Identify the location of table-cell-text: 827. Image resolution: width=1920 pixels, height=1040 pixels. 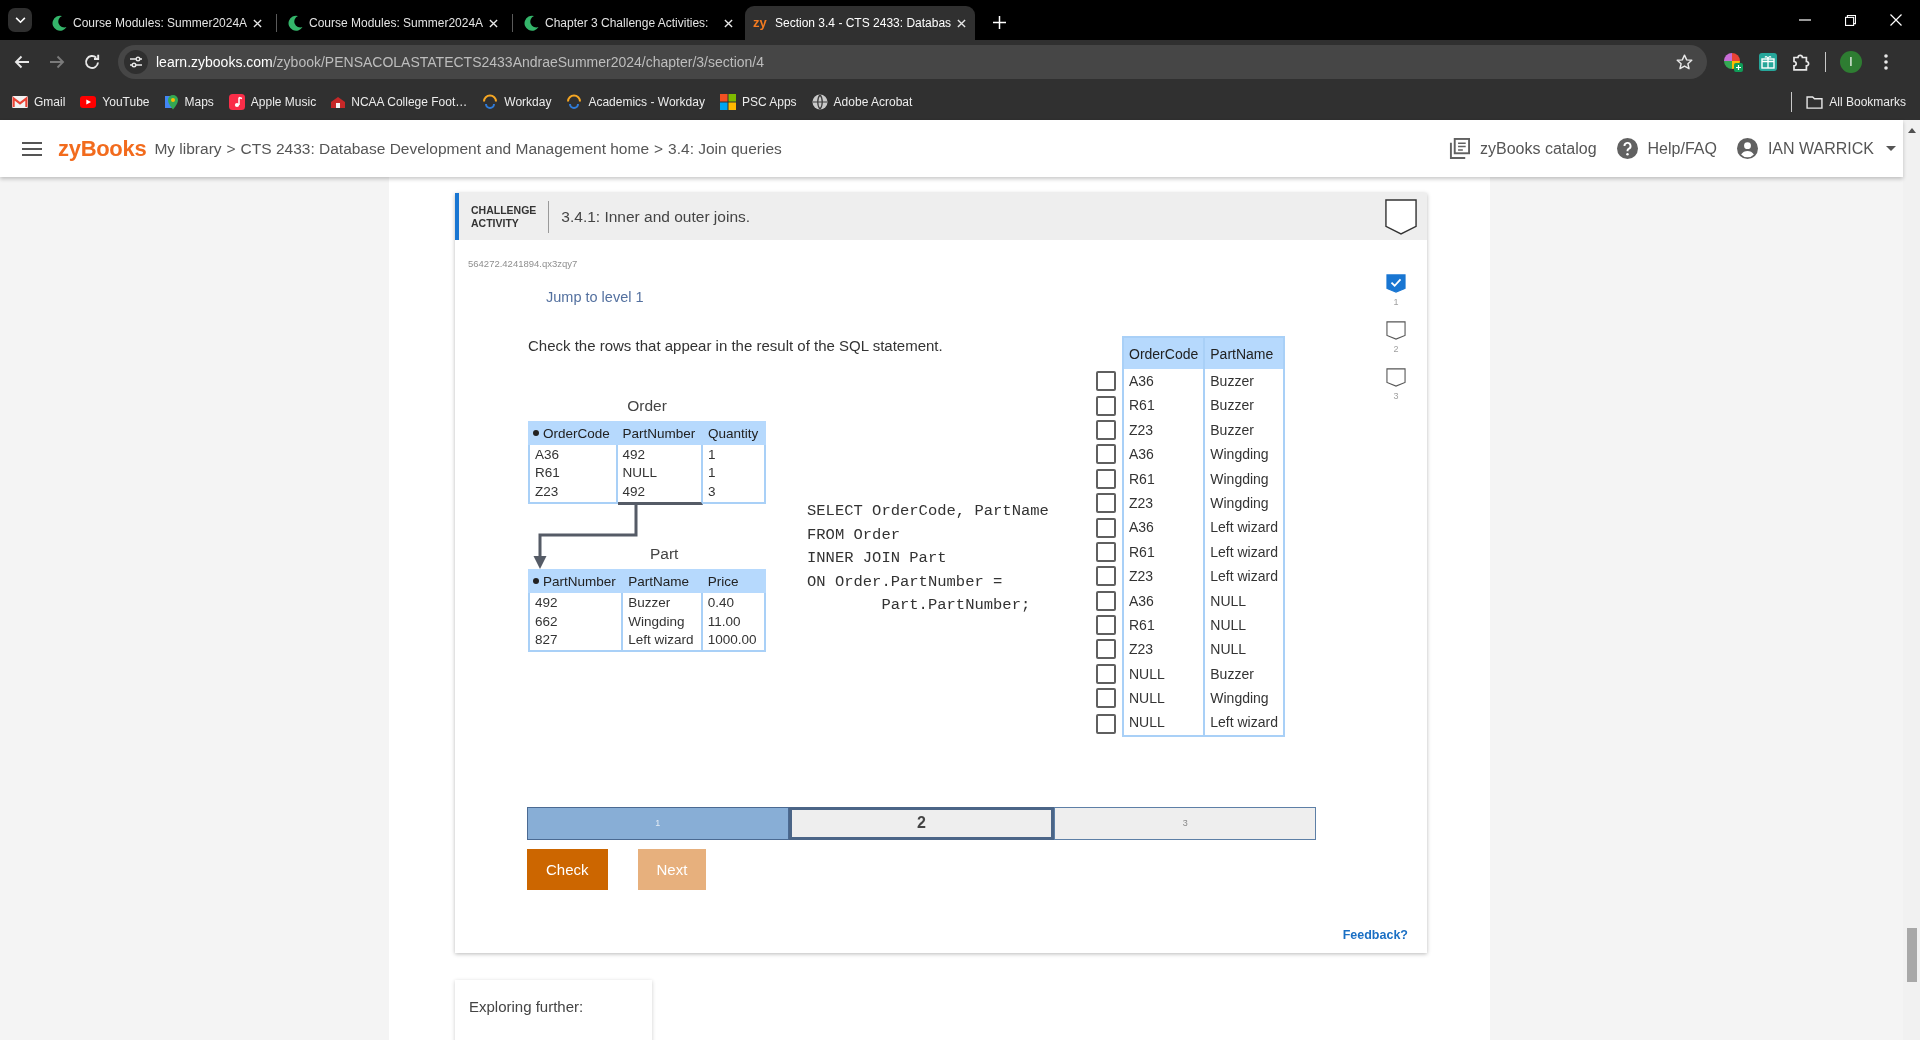
(547, 640).